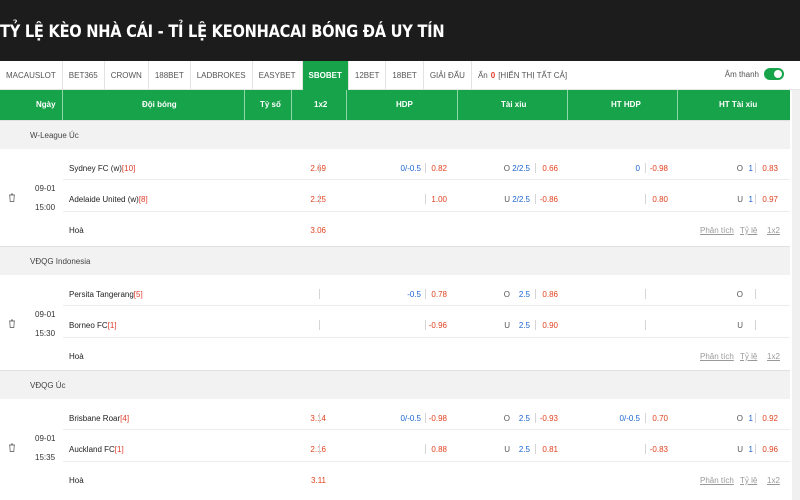 The height and width of the screenshot is (500, 800). I want to click on league-header: VĐQG Úc, so click(395, 384).